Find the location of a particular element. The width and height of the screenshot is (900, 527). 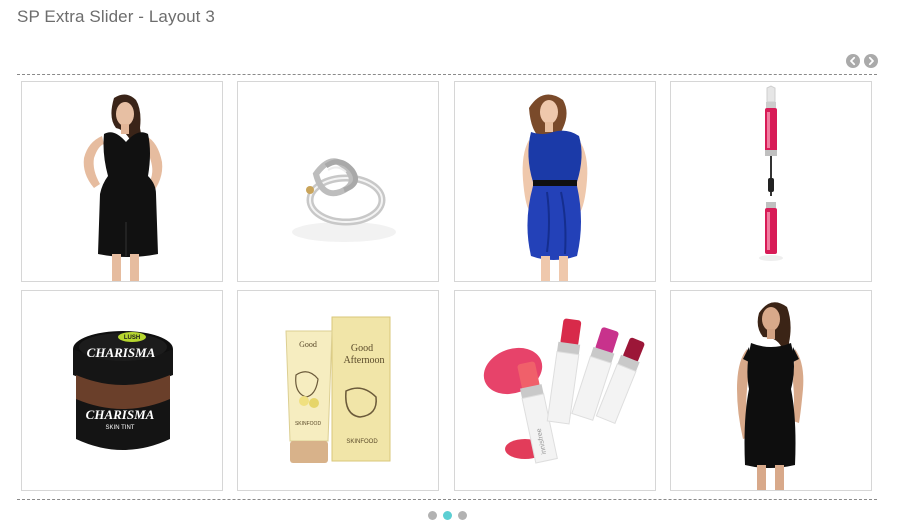

box-good-label: Good is located at coordinates (362, 348).